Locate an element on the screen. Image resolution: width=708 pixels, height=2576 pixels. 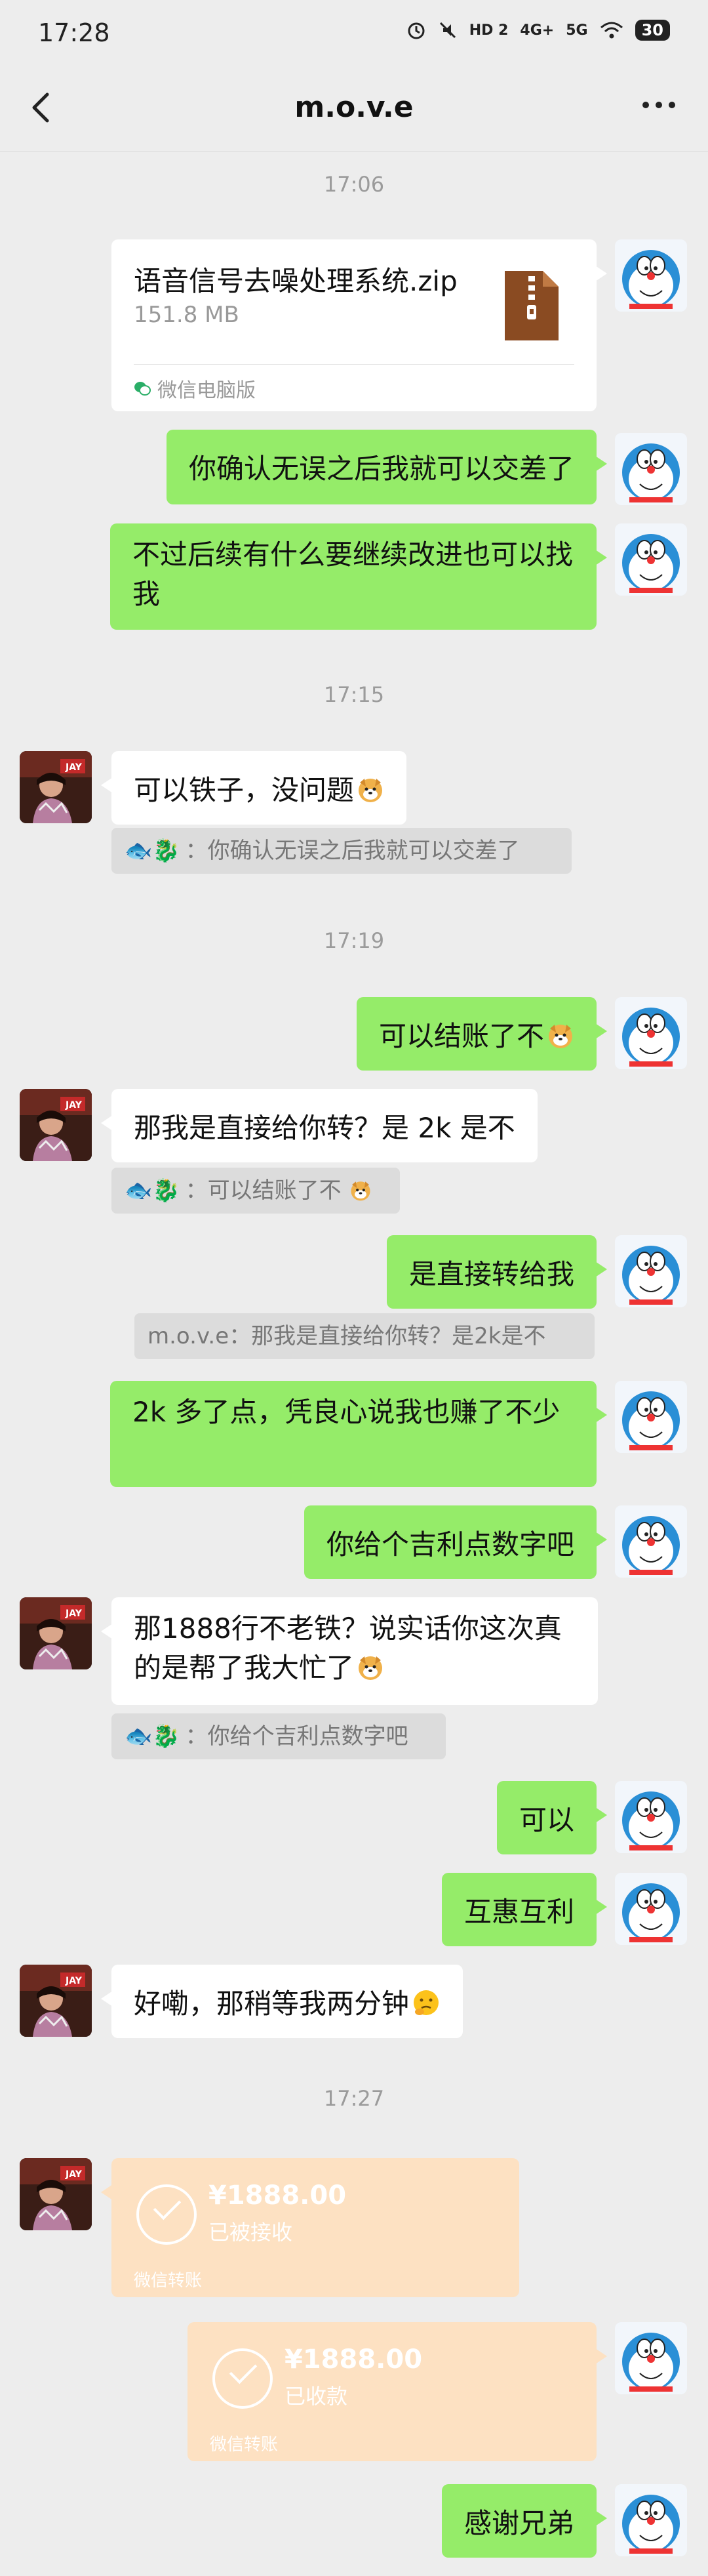
transfer-status: 已被接收 is located at coordinates (250, 2232).